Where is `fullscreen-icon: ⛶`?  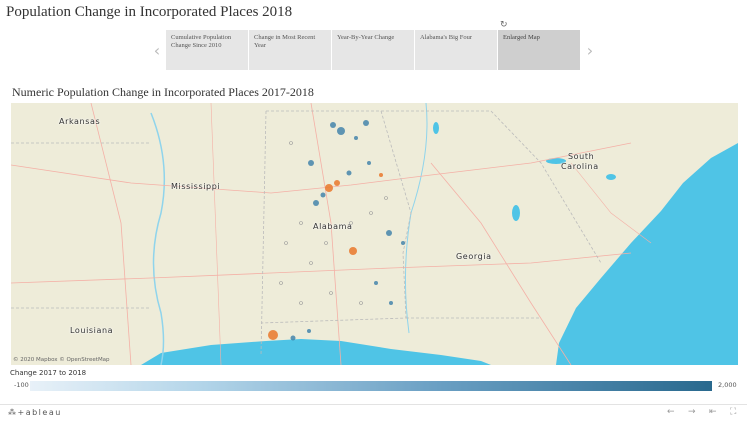 fullscreen-icon: ⛶ is located at coordinates (733, 412).